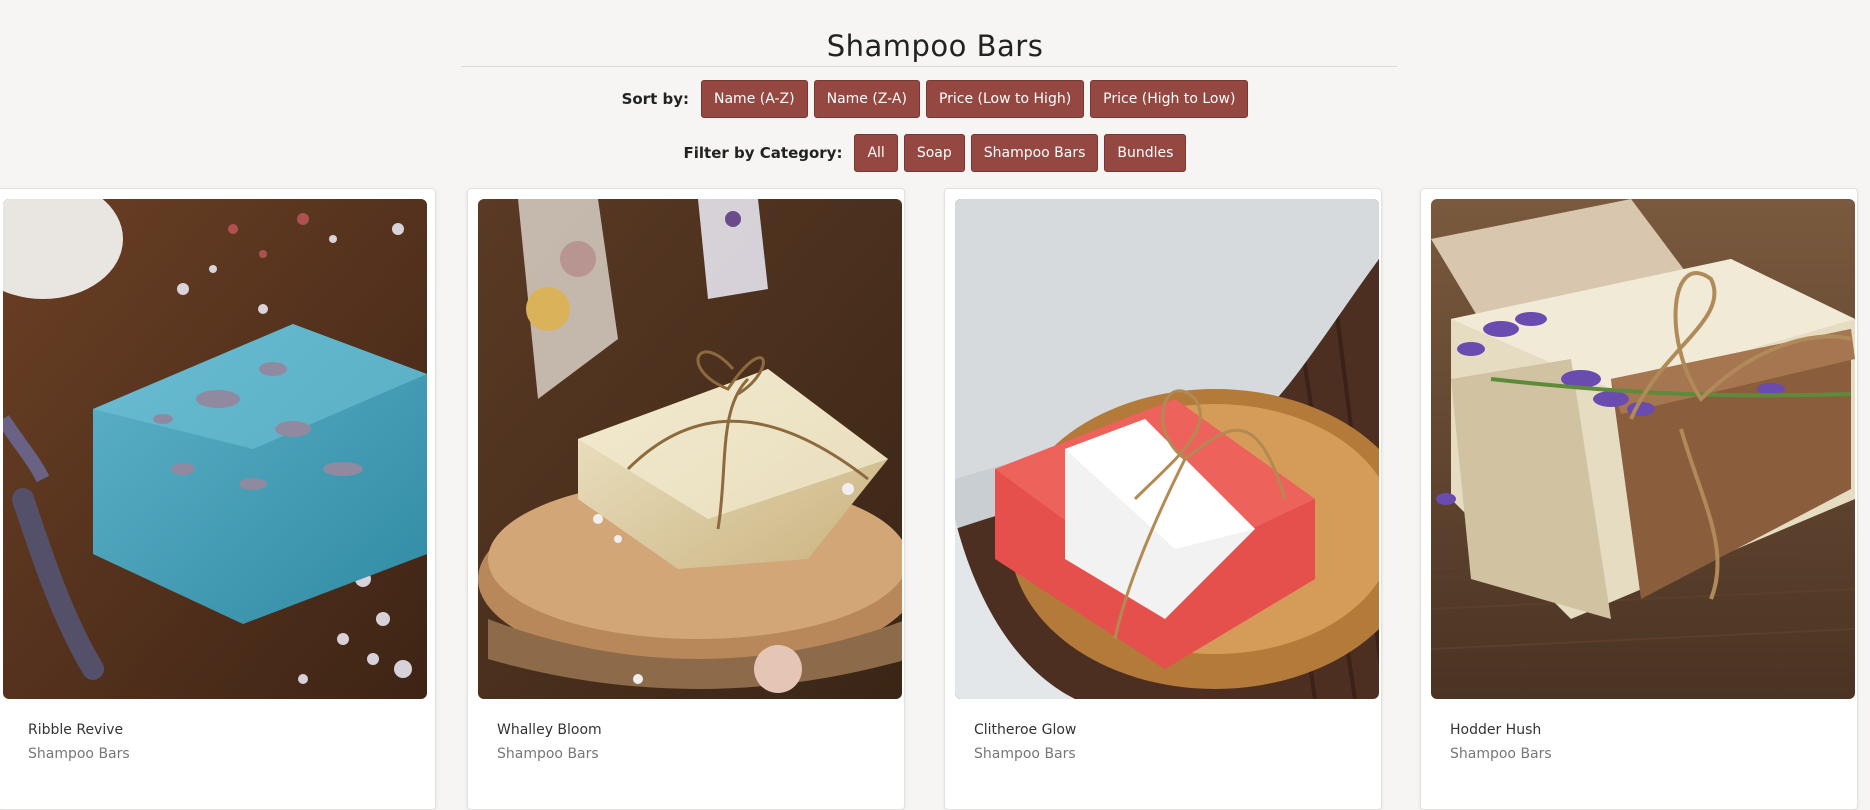 The image size is (1870, 810). I want to click on product-name: Hodder Hush, so click(1495, 730).